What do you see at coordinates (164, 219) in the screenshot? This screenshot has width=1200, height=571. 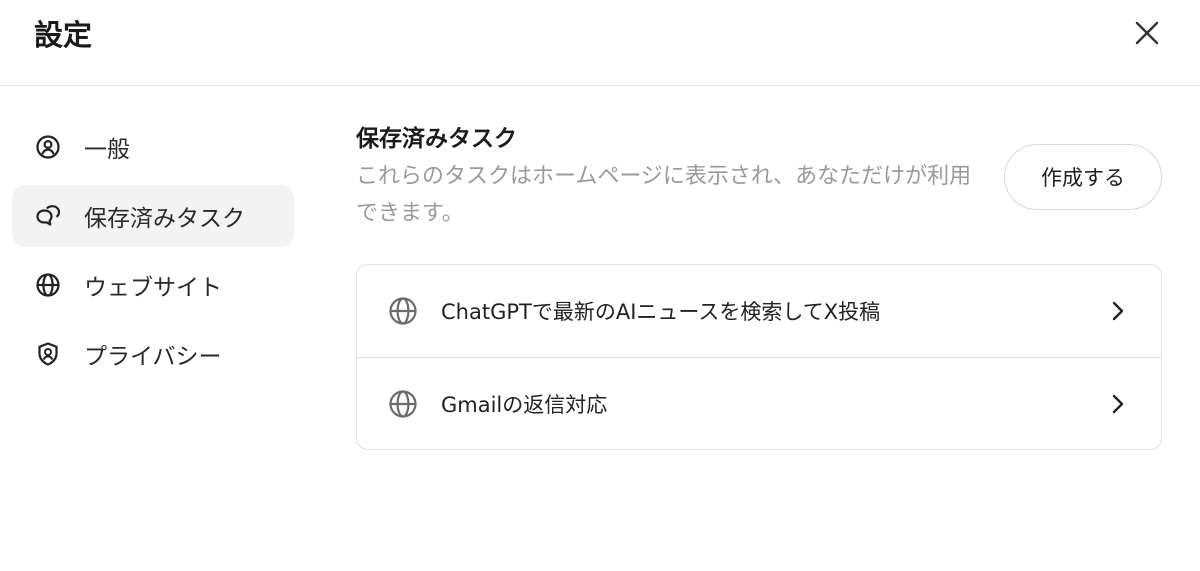 I see `sidebar-item-label: 保存済みタスク` at bounding box center [164, 219].